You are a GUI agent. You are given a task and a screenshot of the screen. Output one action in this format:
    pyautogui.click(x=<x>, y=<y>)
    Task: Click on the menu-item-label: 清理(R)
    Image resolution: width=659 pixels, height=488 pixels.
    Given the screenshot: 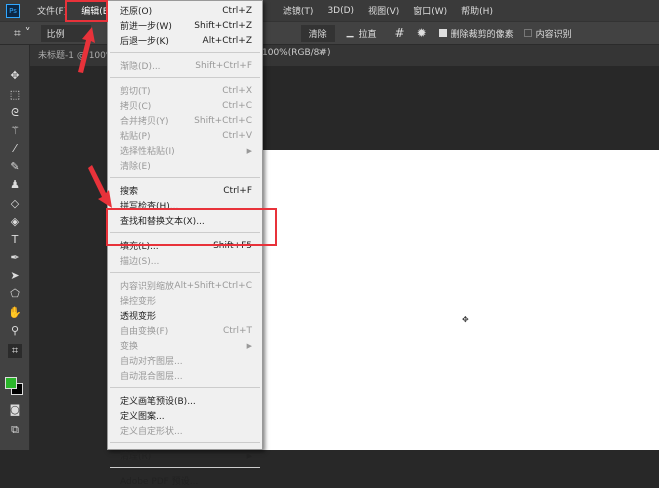 What is the action you would take?
    pyautogui.click(x=136, y=457)
    